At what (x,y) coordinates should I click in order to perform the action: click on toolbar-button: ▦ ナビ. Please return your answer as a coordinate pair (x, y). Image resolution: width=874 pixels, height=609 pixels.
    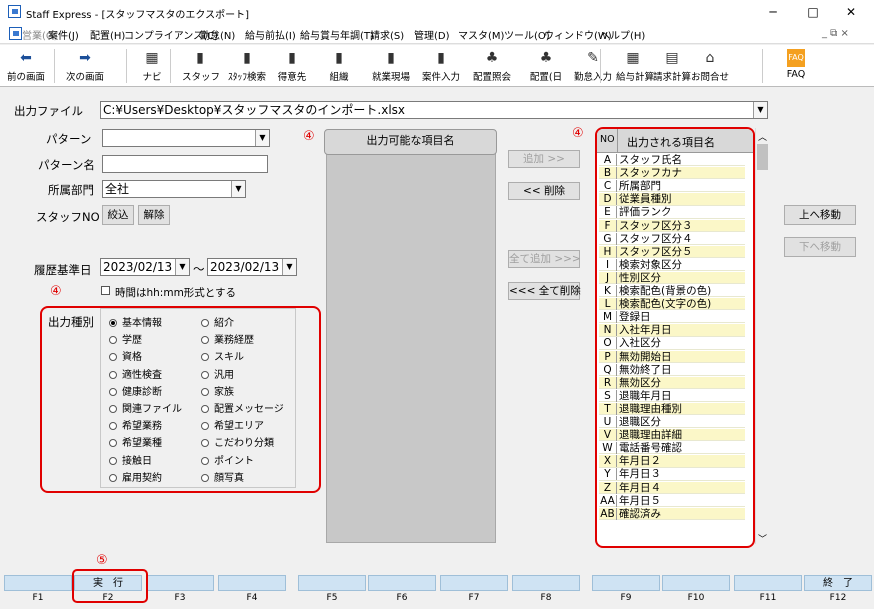
    Looking at the image, I should click on (152, 65).